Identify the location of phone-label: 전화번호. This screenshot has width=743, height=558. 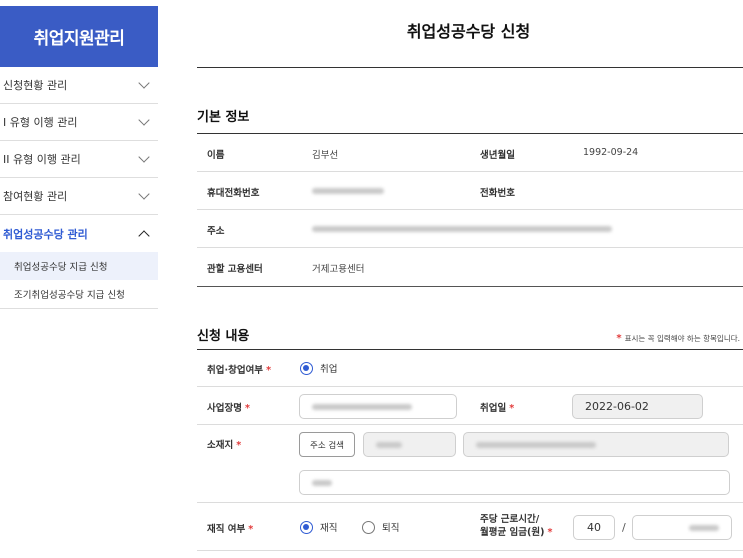
(497, 193).